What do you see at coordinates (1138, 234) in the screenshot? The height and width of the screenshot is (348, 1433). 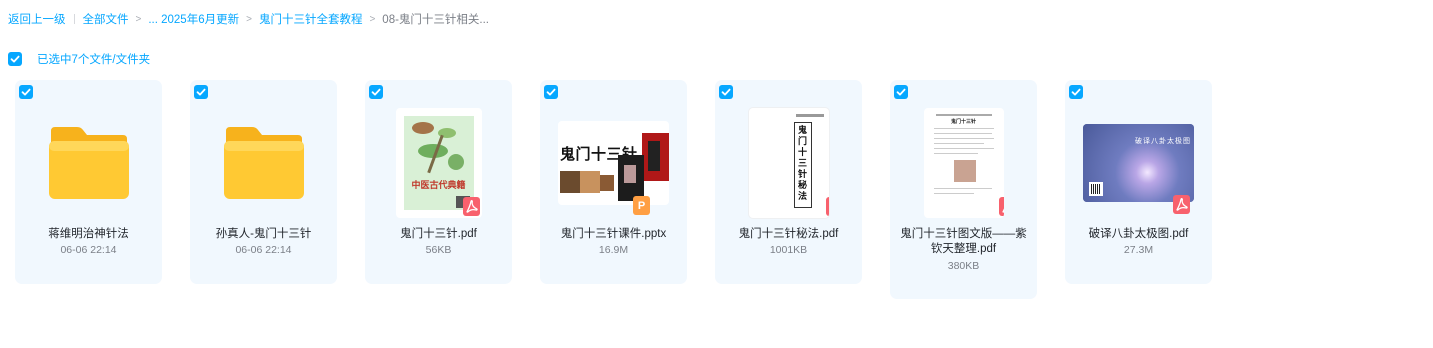 I see `file-name: 破译八卦太极图.pdf` at bounding box center [1138, 234].